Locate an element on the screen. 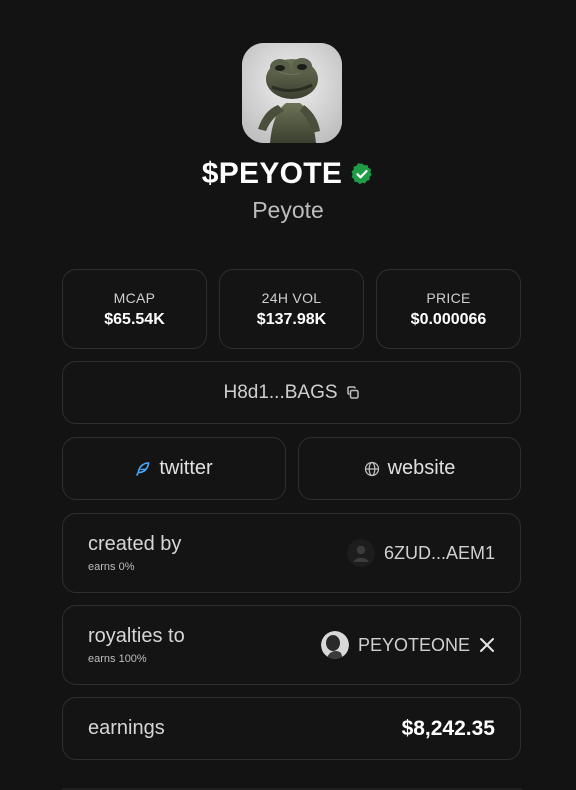 This screenshot has height=790, width=576. earnings-card: earnings $8,242.35 is located at coordinates (291, 728).